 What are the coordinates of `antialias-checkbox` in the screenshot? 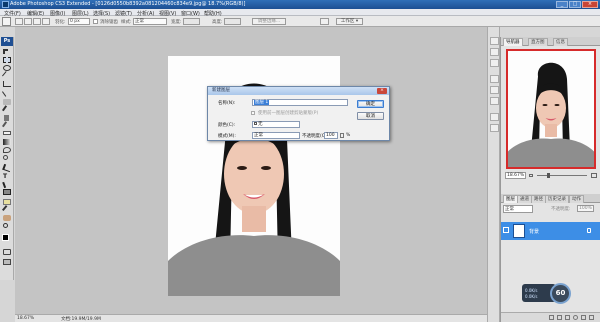 It's located at (95, 21).